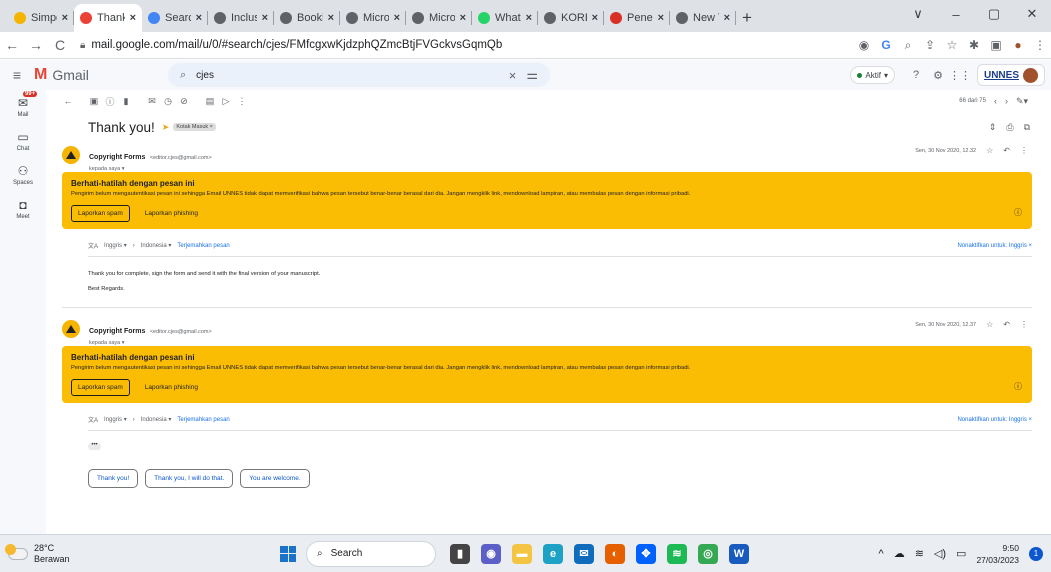  What do you see at coordinates (1036, 553) in the screenshot?
I see `notification-badge: 1` at bounding box center [1036, 553].